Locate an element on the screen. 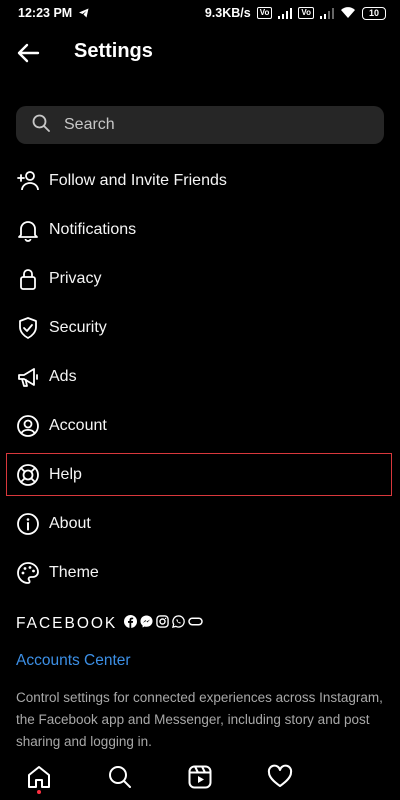 The height and width of the screenshot is (800, 400). menu-item-label: Theme is located at coordinates (74, 572).